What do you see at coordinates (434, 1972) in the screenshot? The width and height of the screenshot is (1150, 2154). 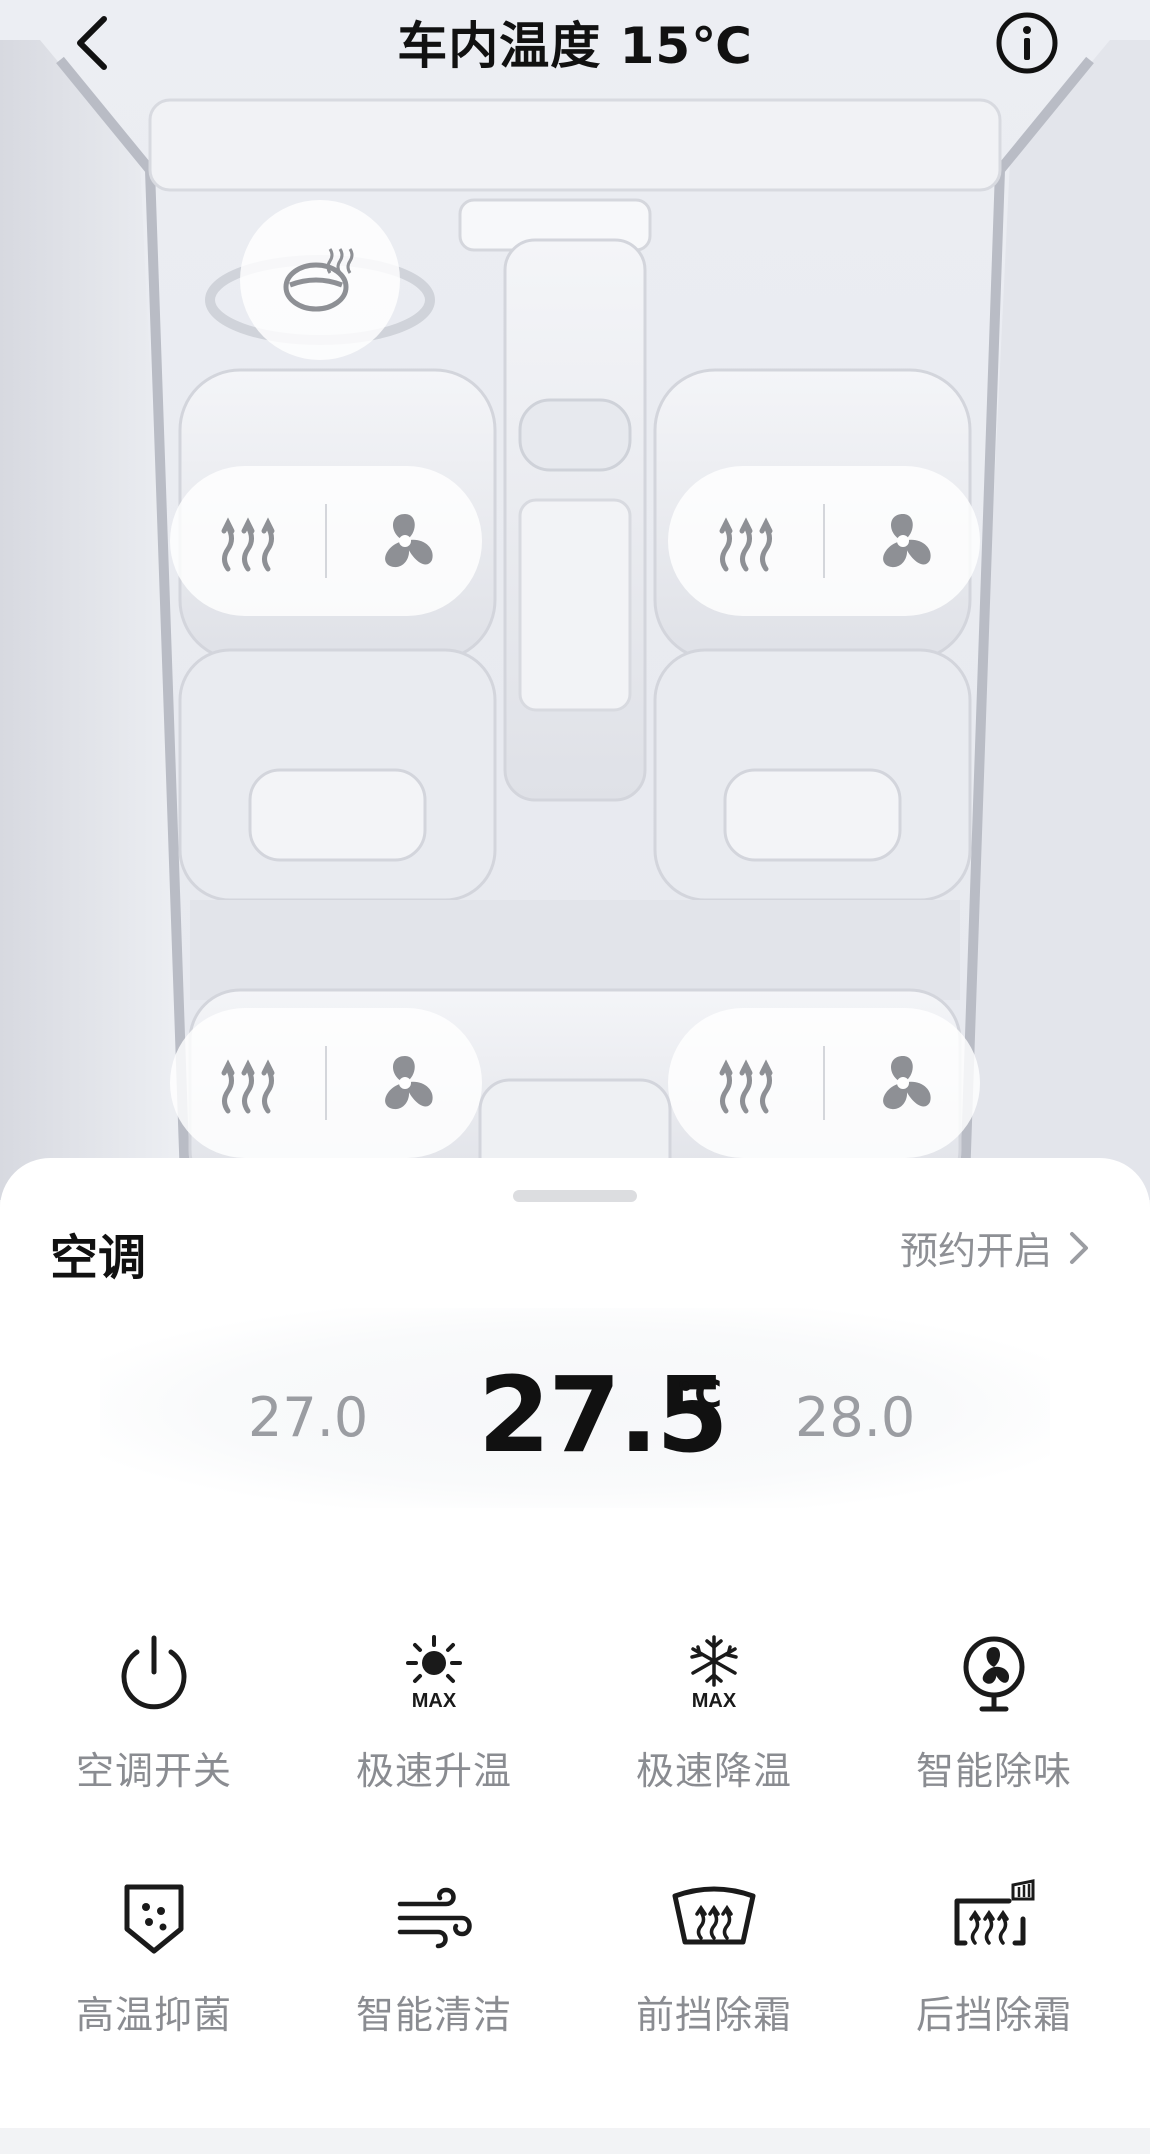 I see `smart-clean-button: 智能清洁` at bounding box center [434, 1972].